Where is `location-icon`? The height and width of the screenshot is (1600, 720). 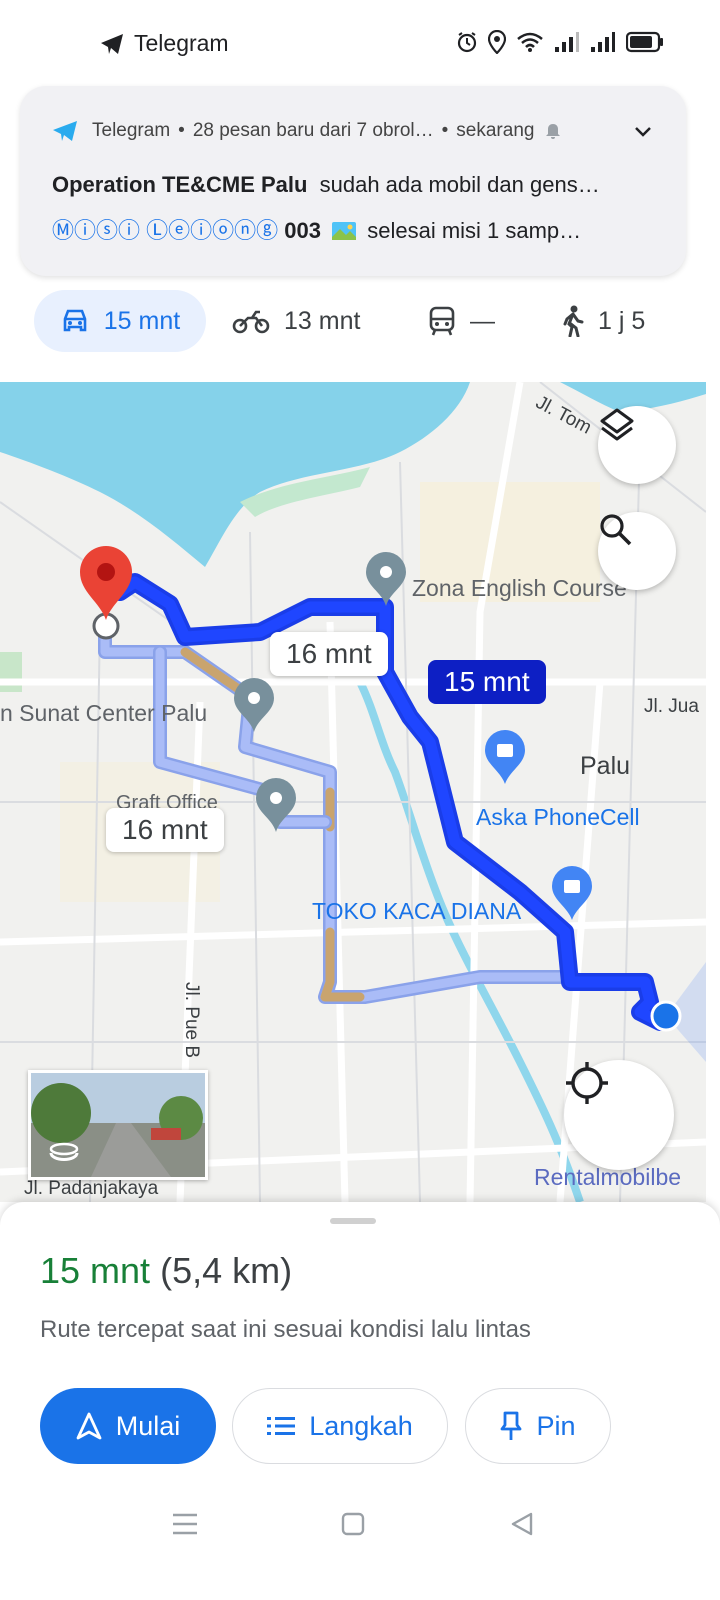
location-icon is located at coordinates (497, 42).